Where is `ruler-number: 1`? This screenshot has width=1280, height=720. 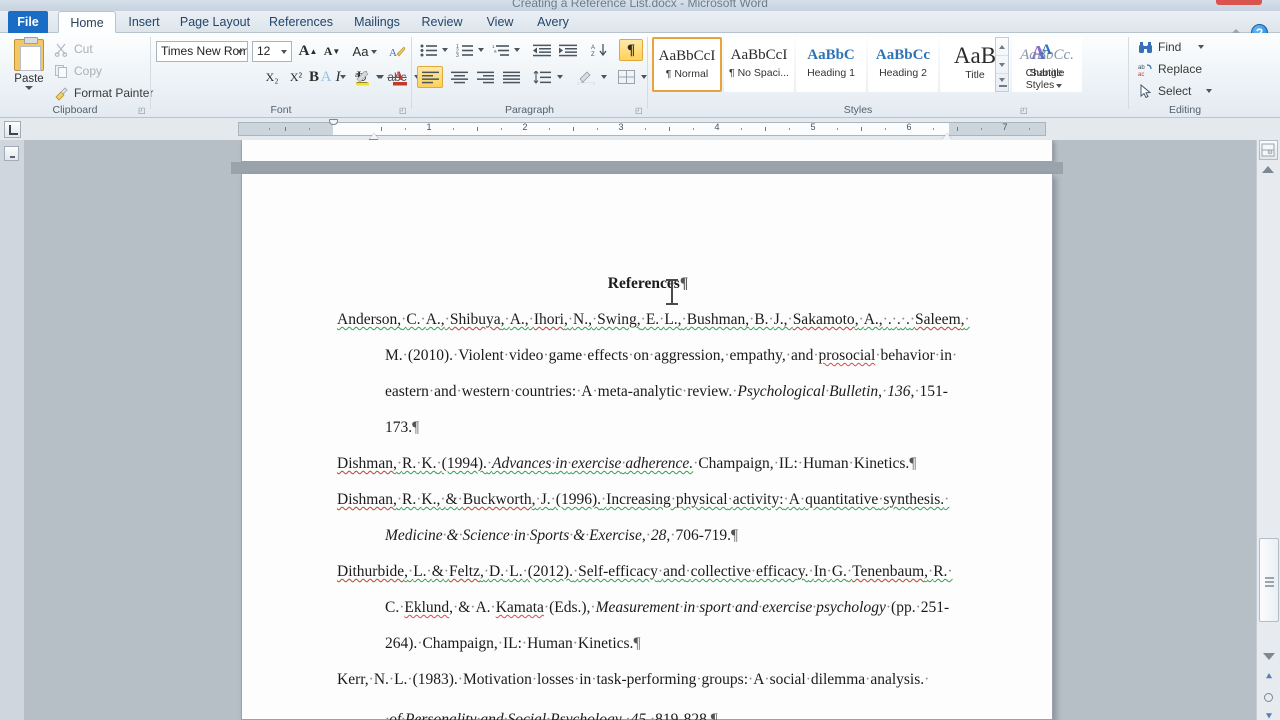 ruler-number: 1 is located at coordinates (429, 127).